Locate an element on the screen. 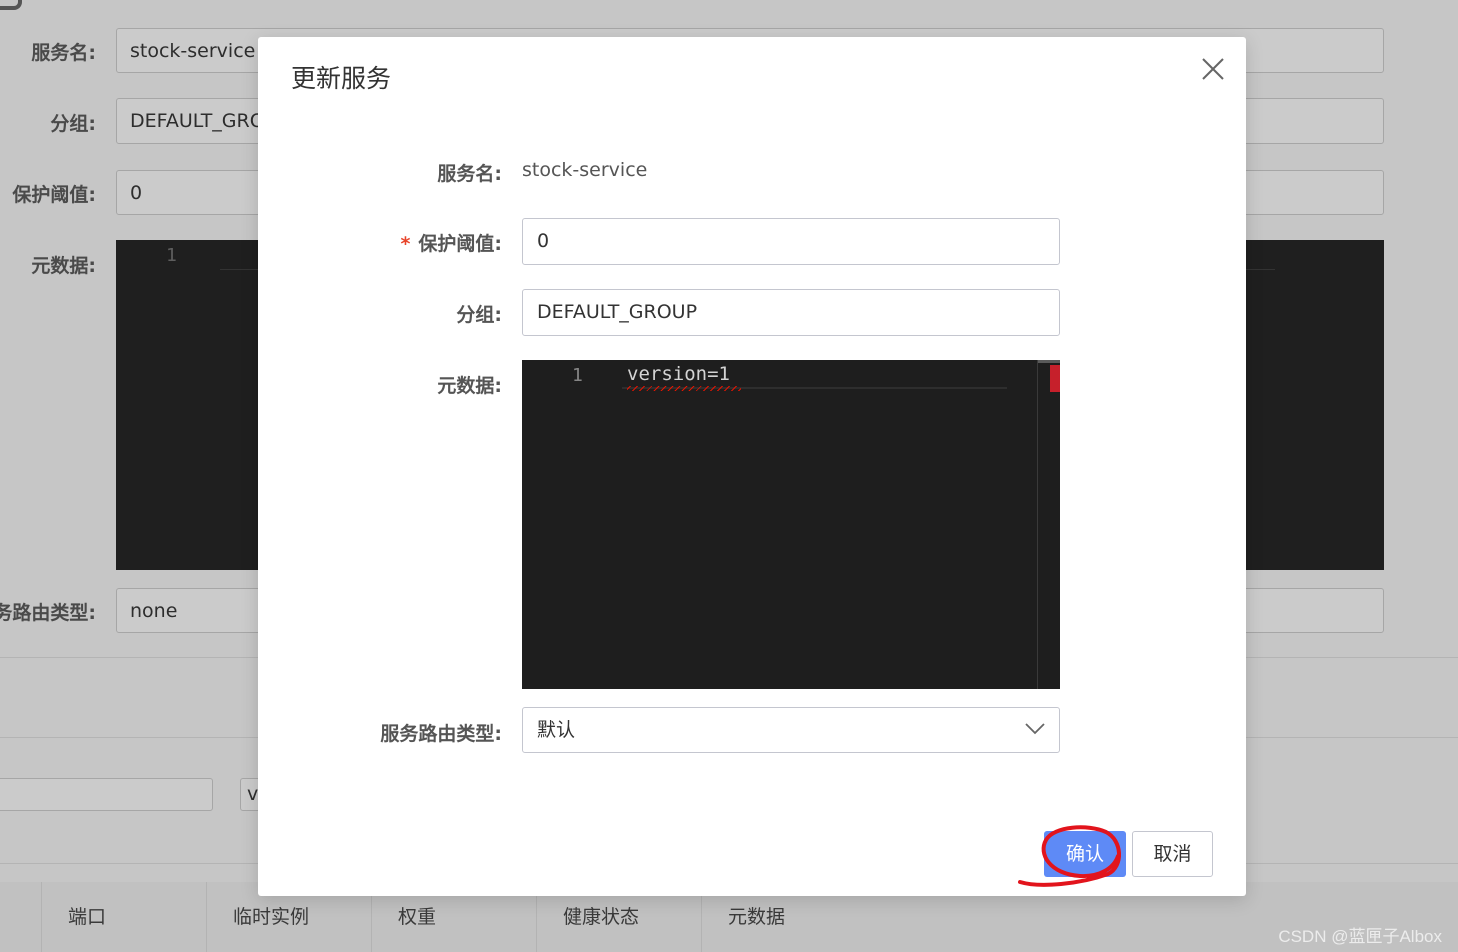 The width and height of the screenshot is (1458, 952). bg-label-route-type: 务路由类型: is located at coordinates (48, 613).